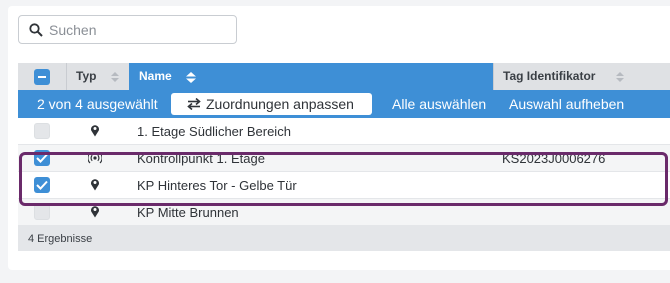  What do you see at coordinates (344, 212) in the screenshot?
I see `table-row: KP Mitte Brunnen` at bounding box center [344, 212].